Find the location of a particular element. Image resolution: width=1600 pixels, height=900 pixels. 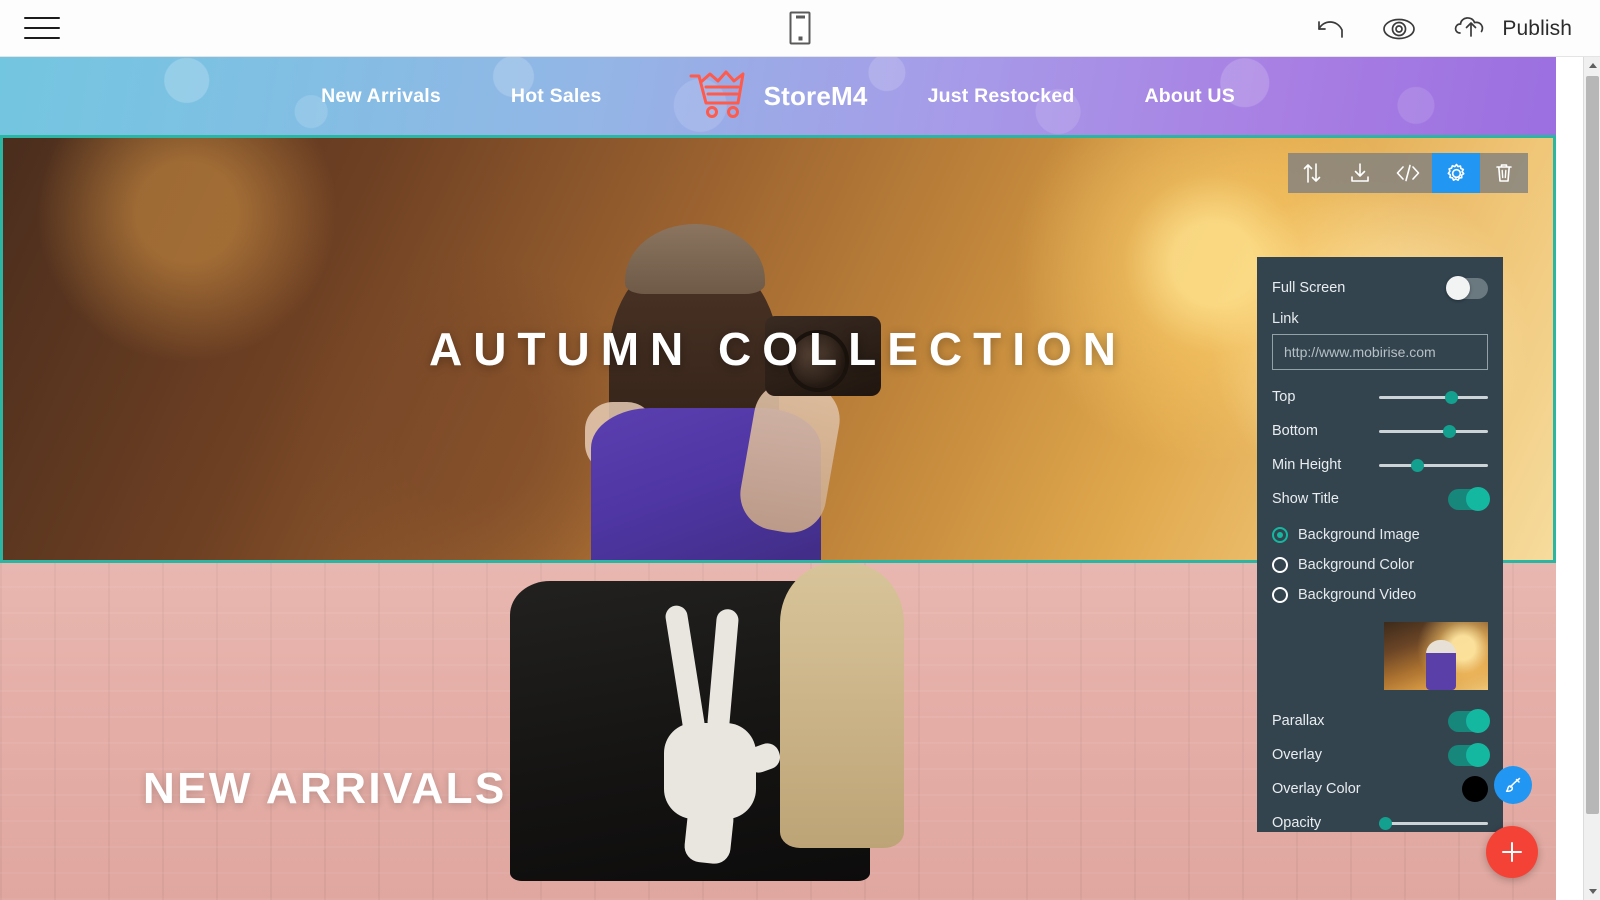

site-navbar-inner: New Arrivals Hot Sales StoreM4 Just Rest is located at coordinates (778, 96).